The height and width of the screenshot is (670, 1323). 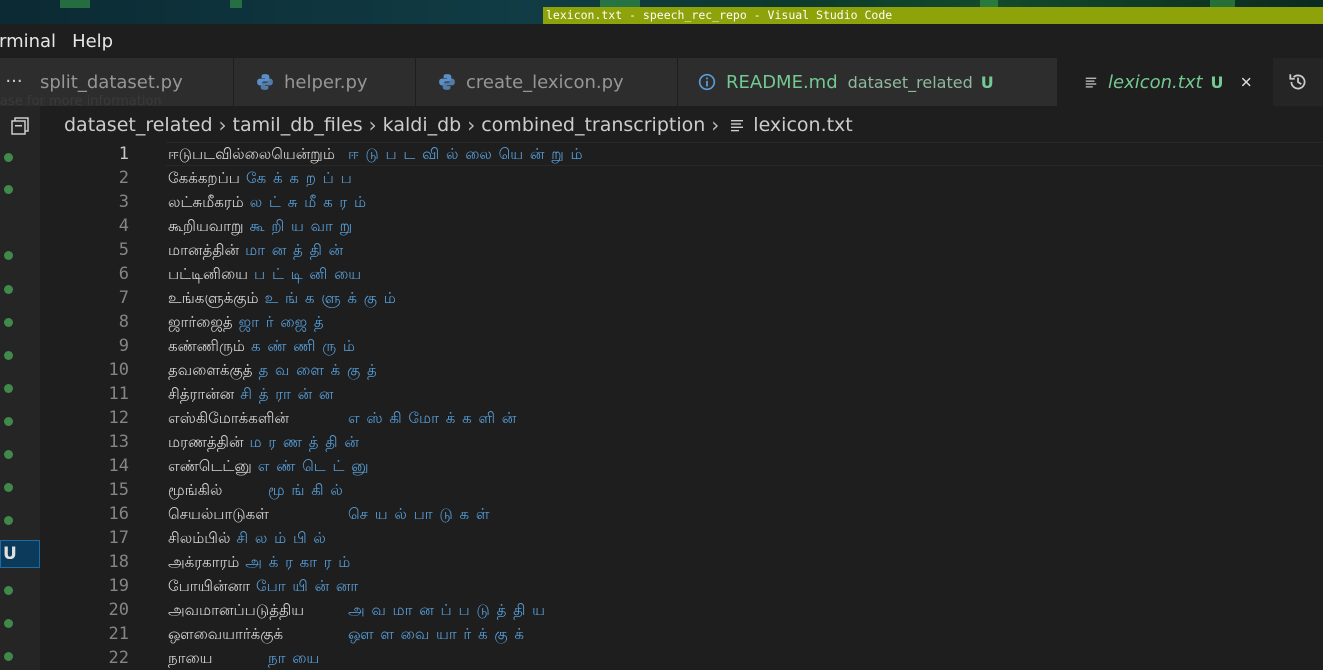 I want to click on tab-create-lexicon: create_lexicon.py, so click(x=547, y=82).